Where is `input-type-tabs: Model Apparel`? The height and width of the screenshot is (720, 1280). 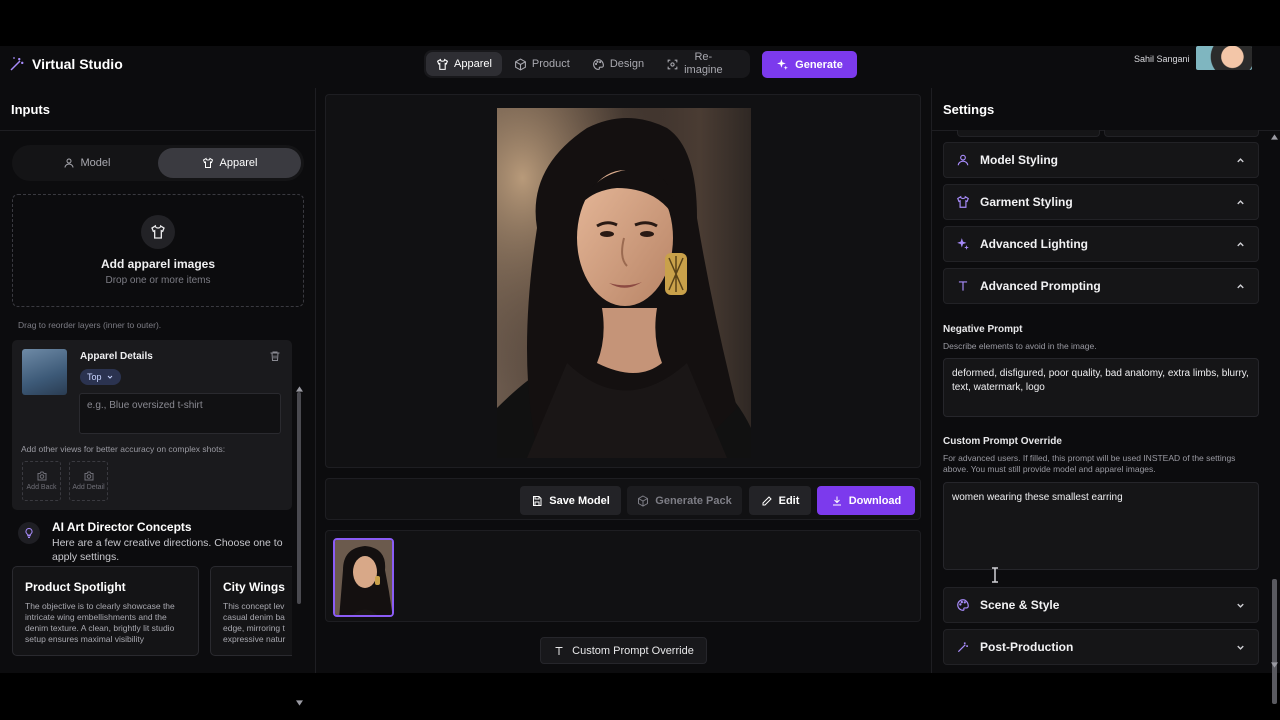
input-type-tabs: Model Apparel is located at coordinates (158, 163).